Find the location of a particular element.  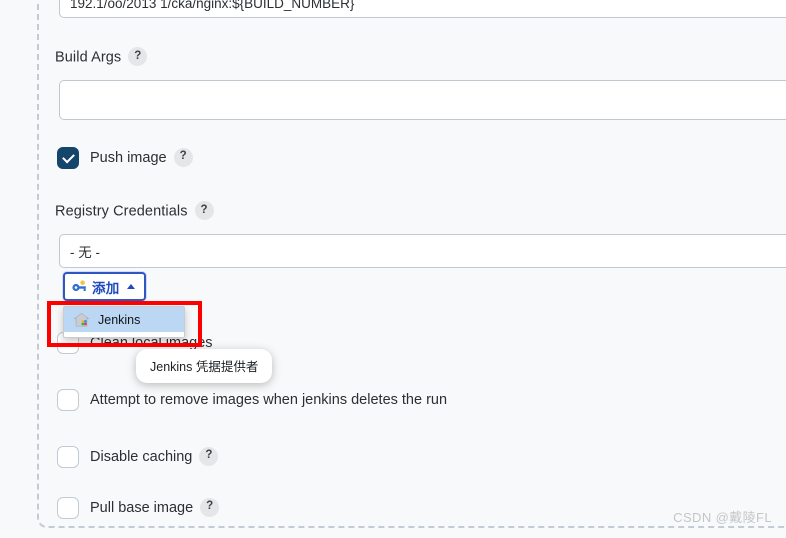

registry-credentials-selected-value: - 无 - is located at coordinates (85, 252).